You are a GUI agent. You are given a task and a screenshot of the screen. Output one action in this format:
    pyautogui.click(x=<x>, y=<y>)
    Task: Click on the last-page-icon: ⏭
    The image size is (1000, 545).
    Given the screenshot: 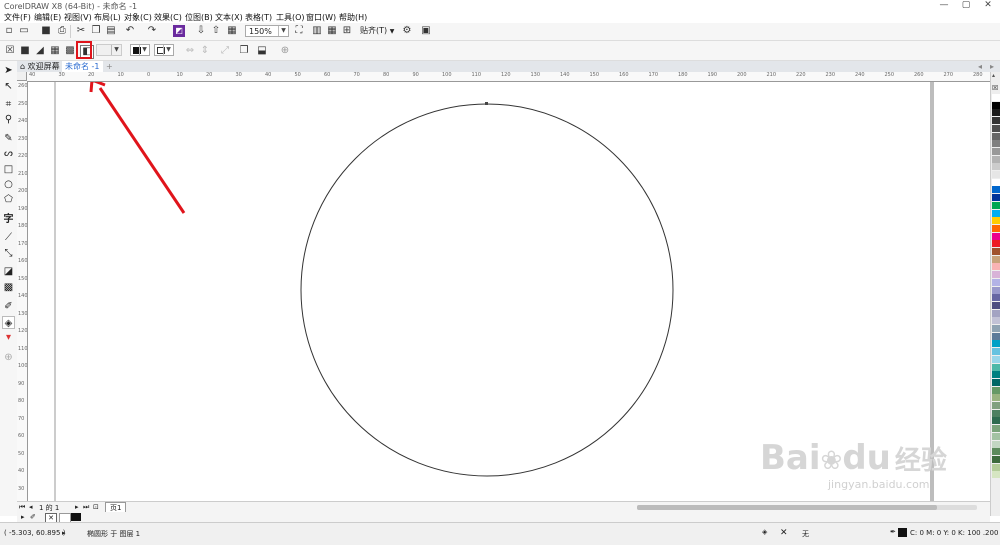 What is the action you would take?
    pyautogui.click(x=86, y=507)
    